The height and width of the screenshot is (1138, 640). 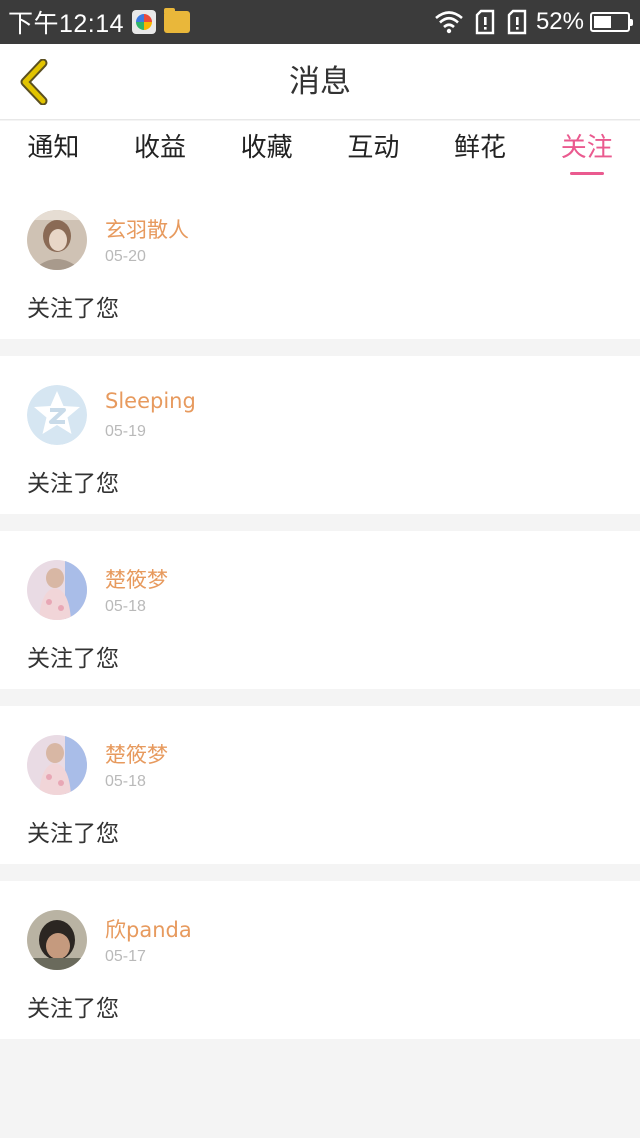 I want to click on date: 05-20, so click(x=125, y=256).